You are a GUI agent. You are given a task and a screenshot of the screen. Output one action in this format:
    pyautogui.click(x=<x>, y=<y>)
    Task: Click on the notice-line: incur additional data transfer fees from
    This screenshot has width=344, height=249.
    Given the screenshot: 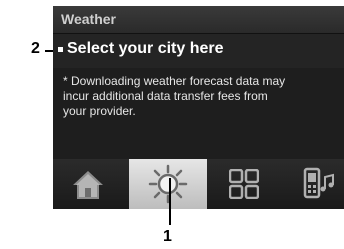 What is the action you would take?
    pyautogui.click(x=165, y=96)
    